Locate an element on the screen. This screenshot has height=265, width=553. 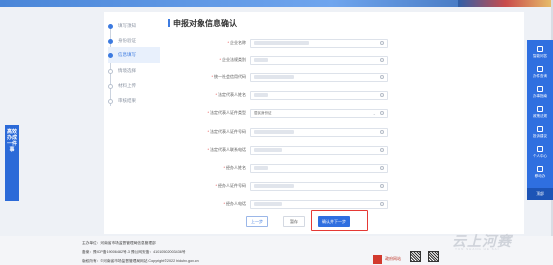
legal-rep-id-number-input is located at coordinates (319, 132).